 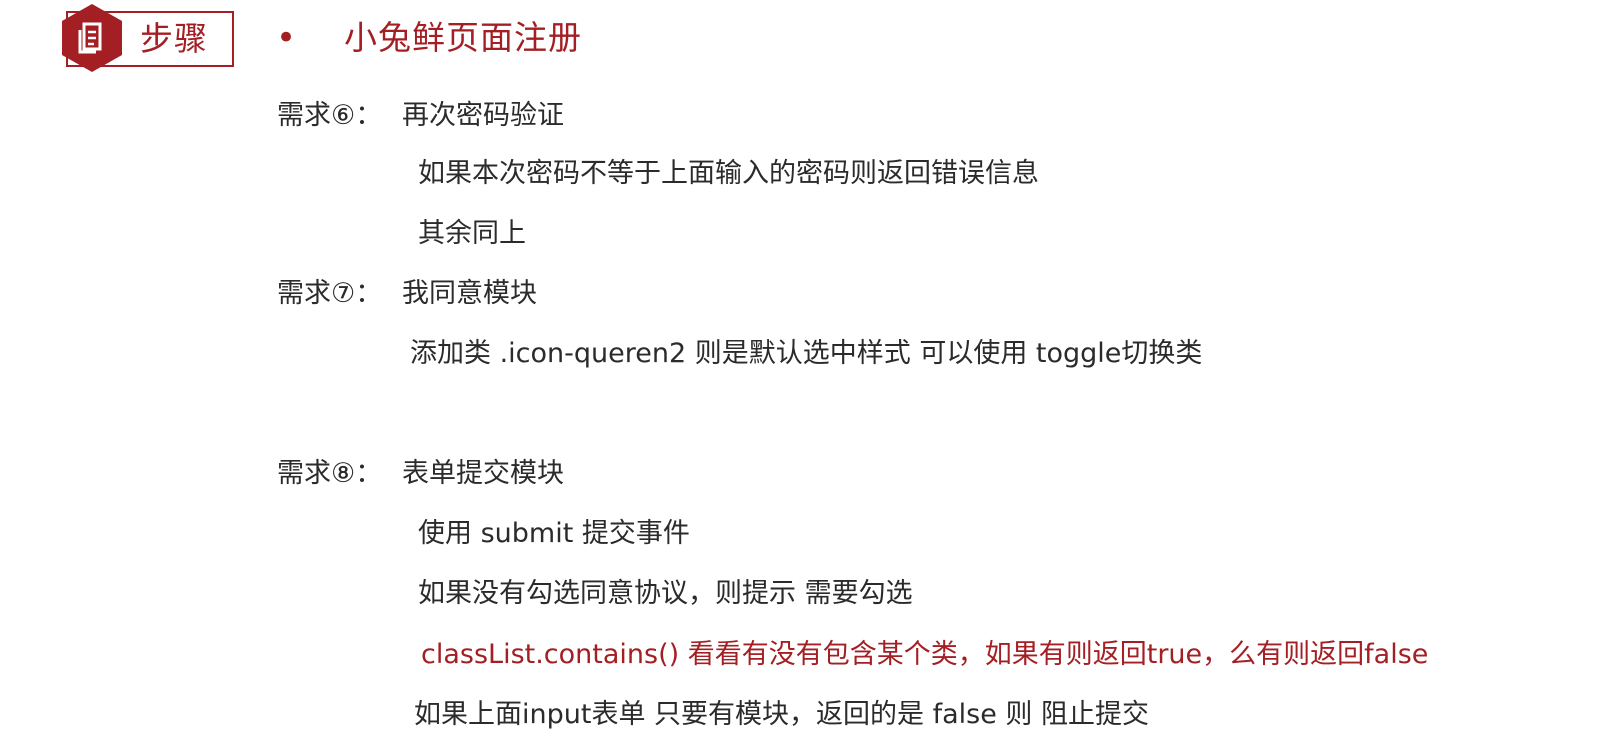 I want to click on requirement-8-title: 表单提交模块, so click(x=483, y=473).